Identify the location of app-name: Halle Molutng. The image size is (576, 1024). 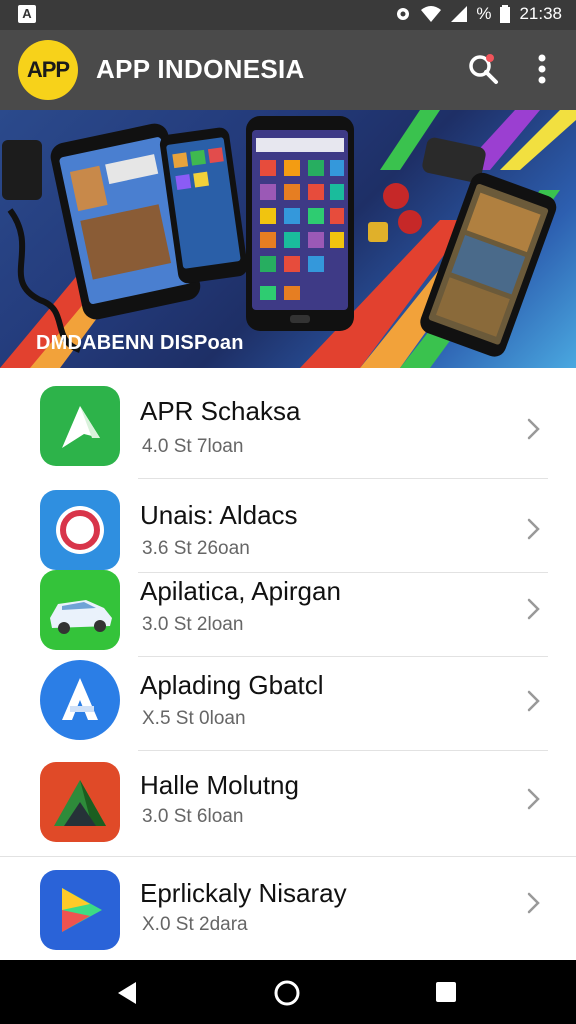
(219, 785).